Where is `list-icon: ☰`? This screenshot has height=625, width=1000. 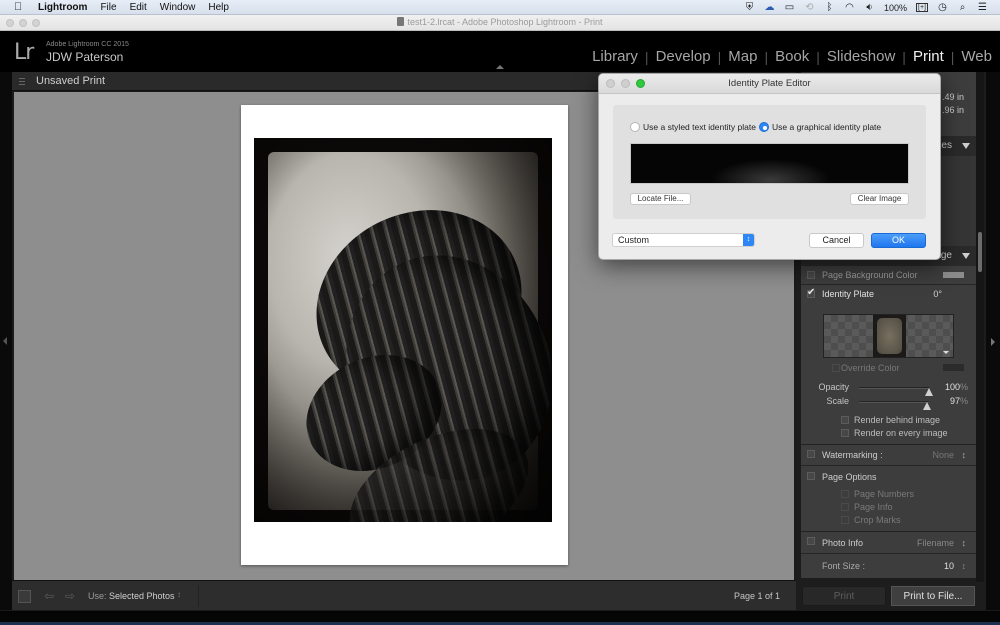 list-icon: ☰ is located at coordinates (982, 7).